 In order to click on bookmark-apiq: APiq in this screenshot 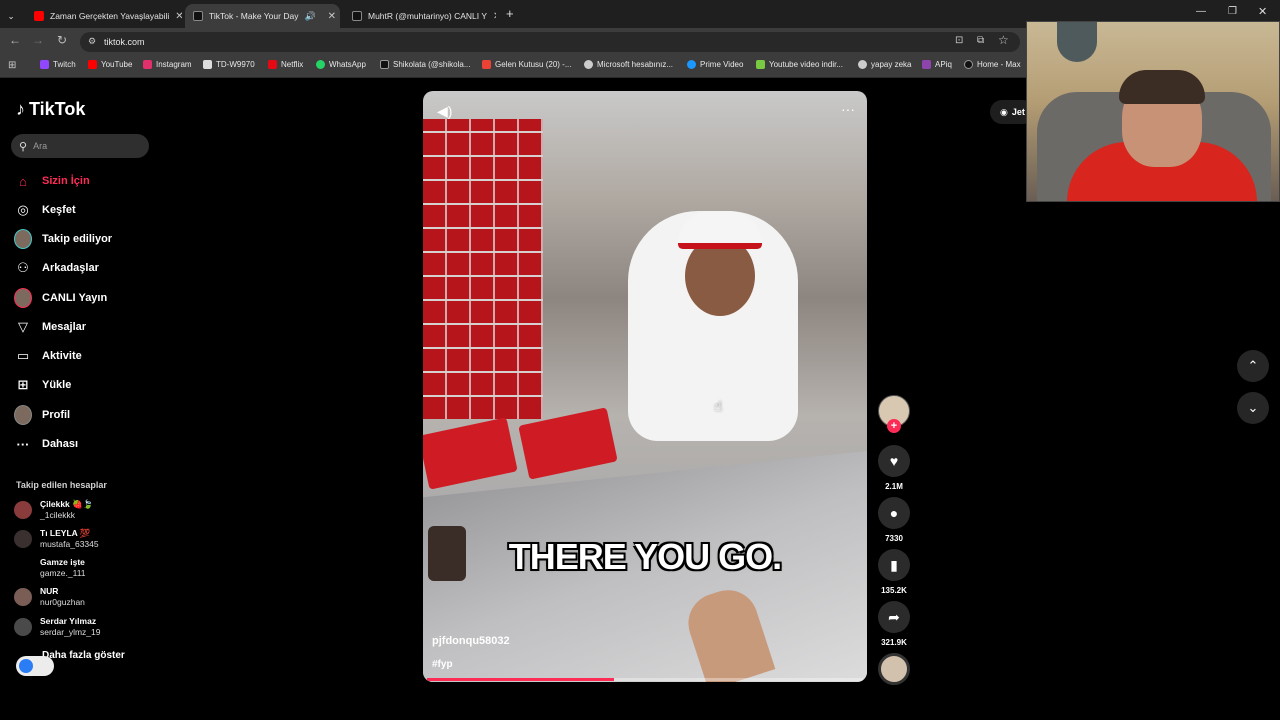, I will do `click(937, 64)`.